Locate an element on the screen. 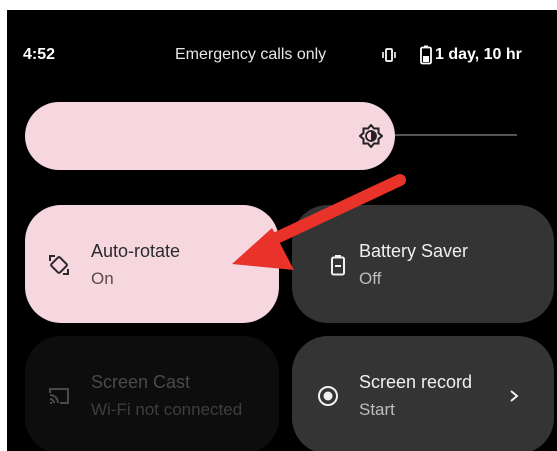 The height and width of the screenshot is (451, 557). tile-screen-record: Screen record Start is located at coordinates (423, 393).